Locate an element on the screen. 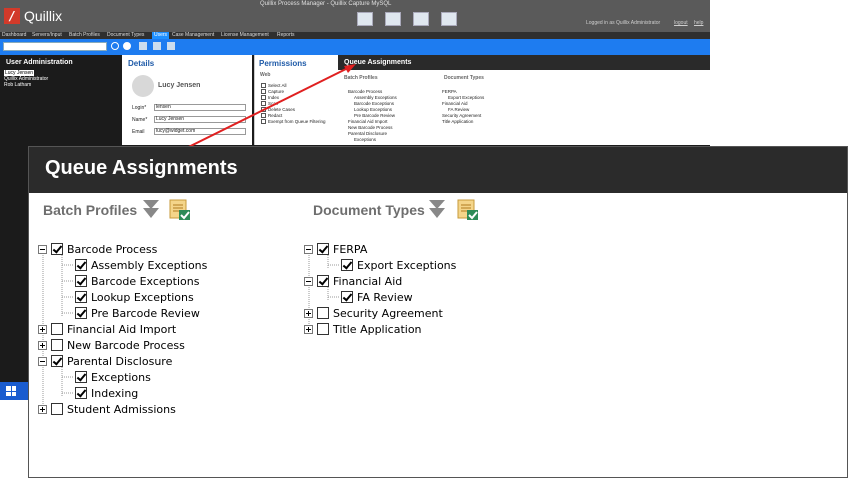  tree-item-indexing: Indexing is located at coordinates (106, 393).